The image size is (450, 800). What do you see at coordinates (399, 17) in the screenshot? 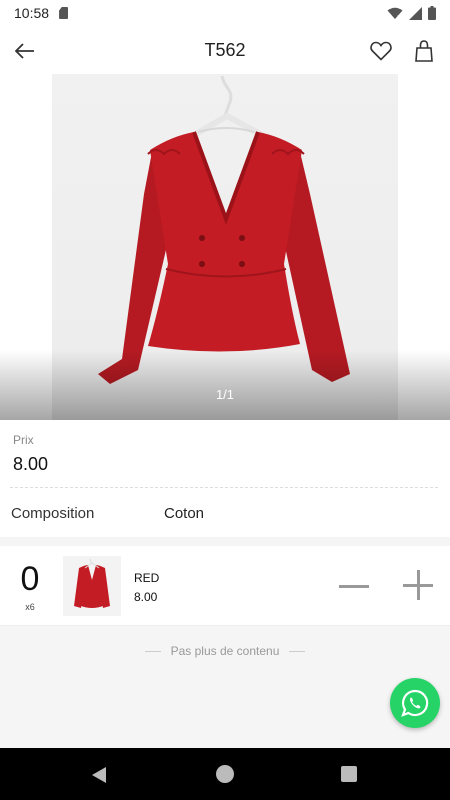
I see `svg-text: x` at bounding box center [399, 17].